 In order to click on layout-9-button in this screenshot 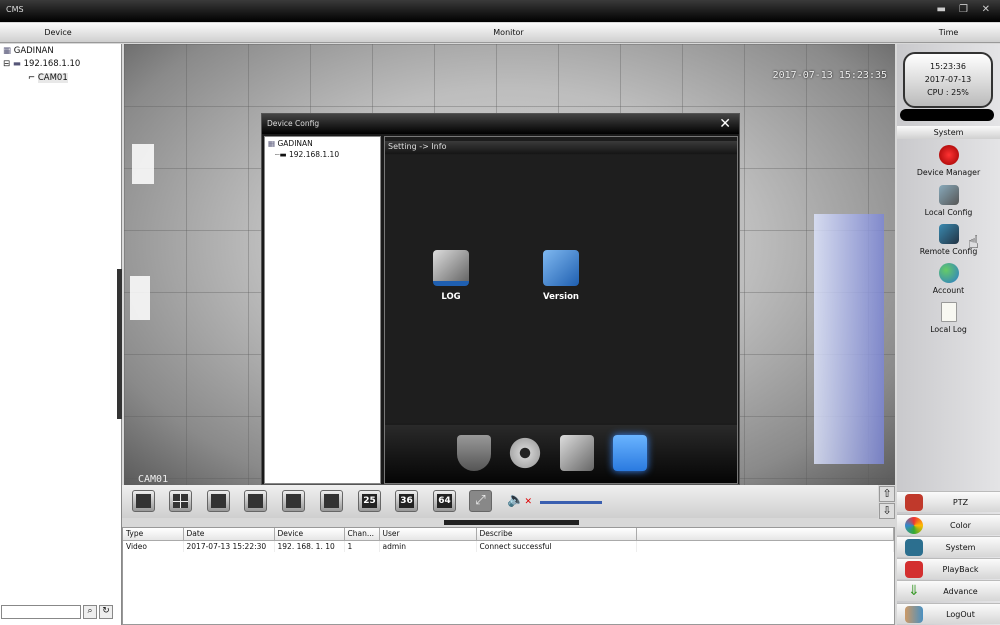, I will do `click(255, 501)`.